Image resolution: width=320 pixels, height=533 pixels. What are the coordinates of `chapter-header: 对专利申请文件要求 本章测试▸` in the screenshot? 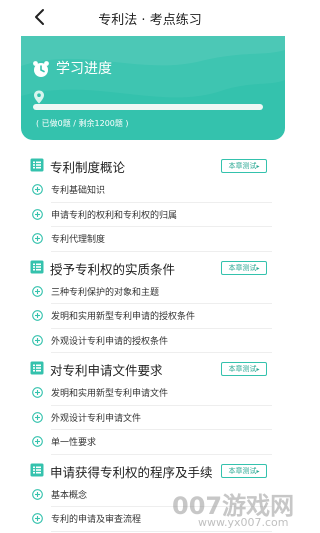 It's located at (150, 367).